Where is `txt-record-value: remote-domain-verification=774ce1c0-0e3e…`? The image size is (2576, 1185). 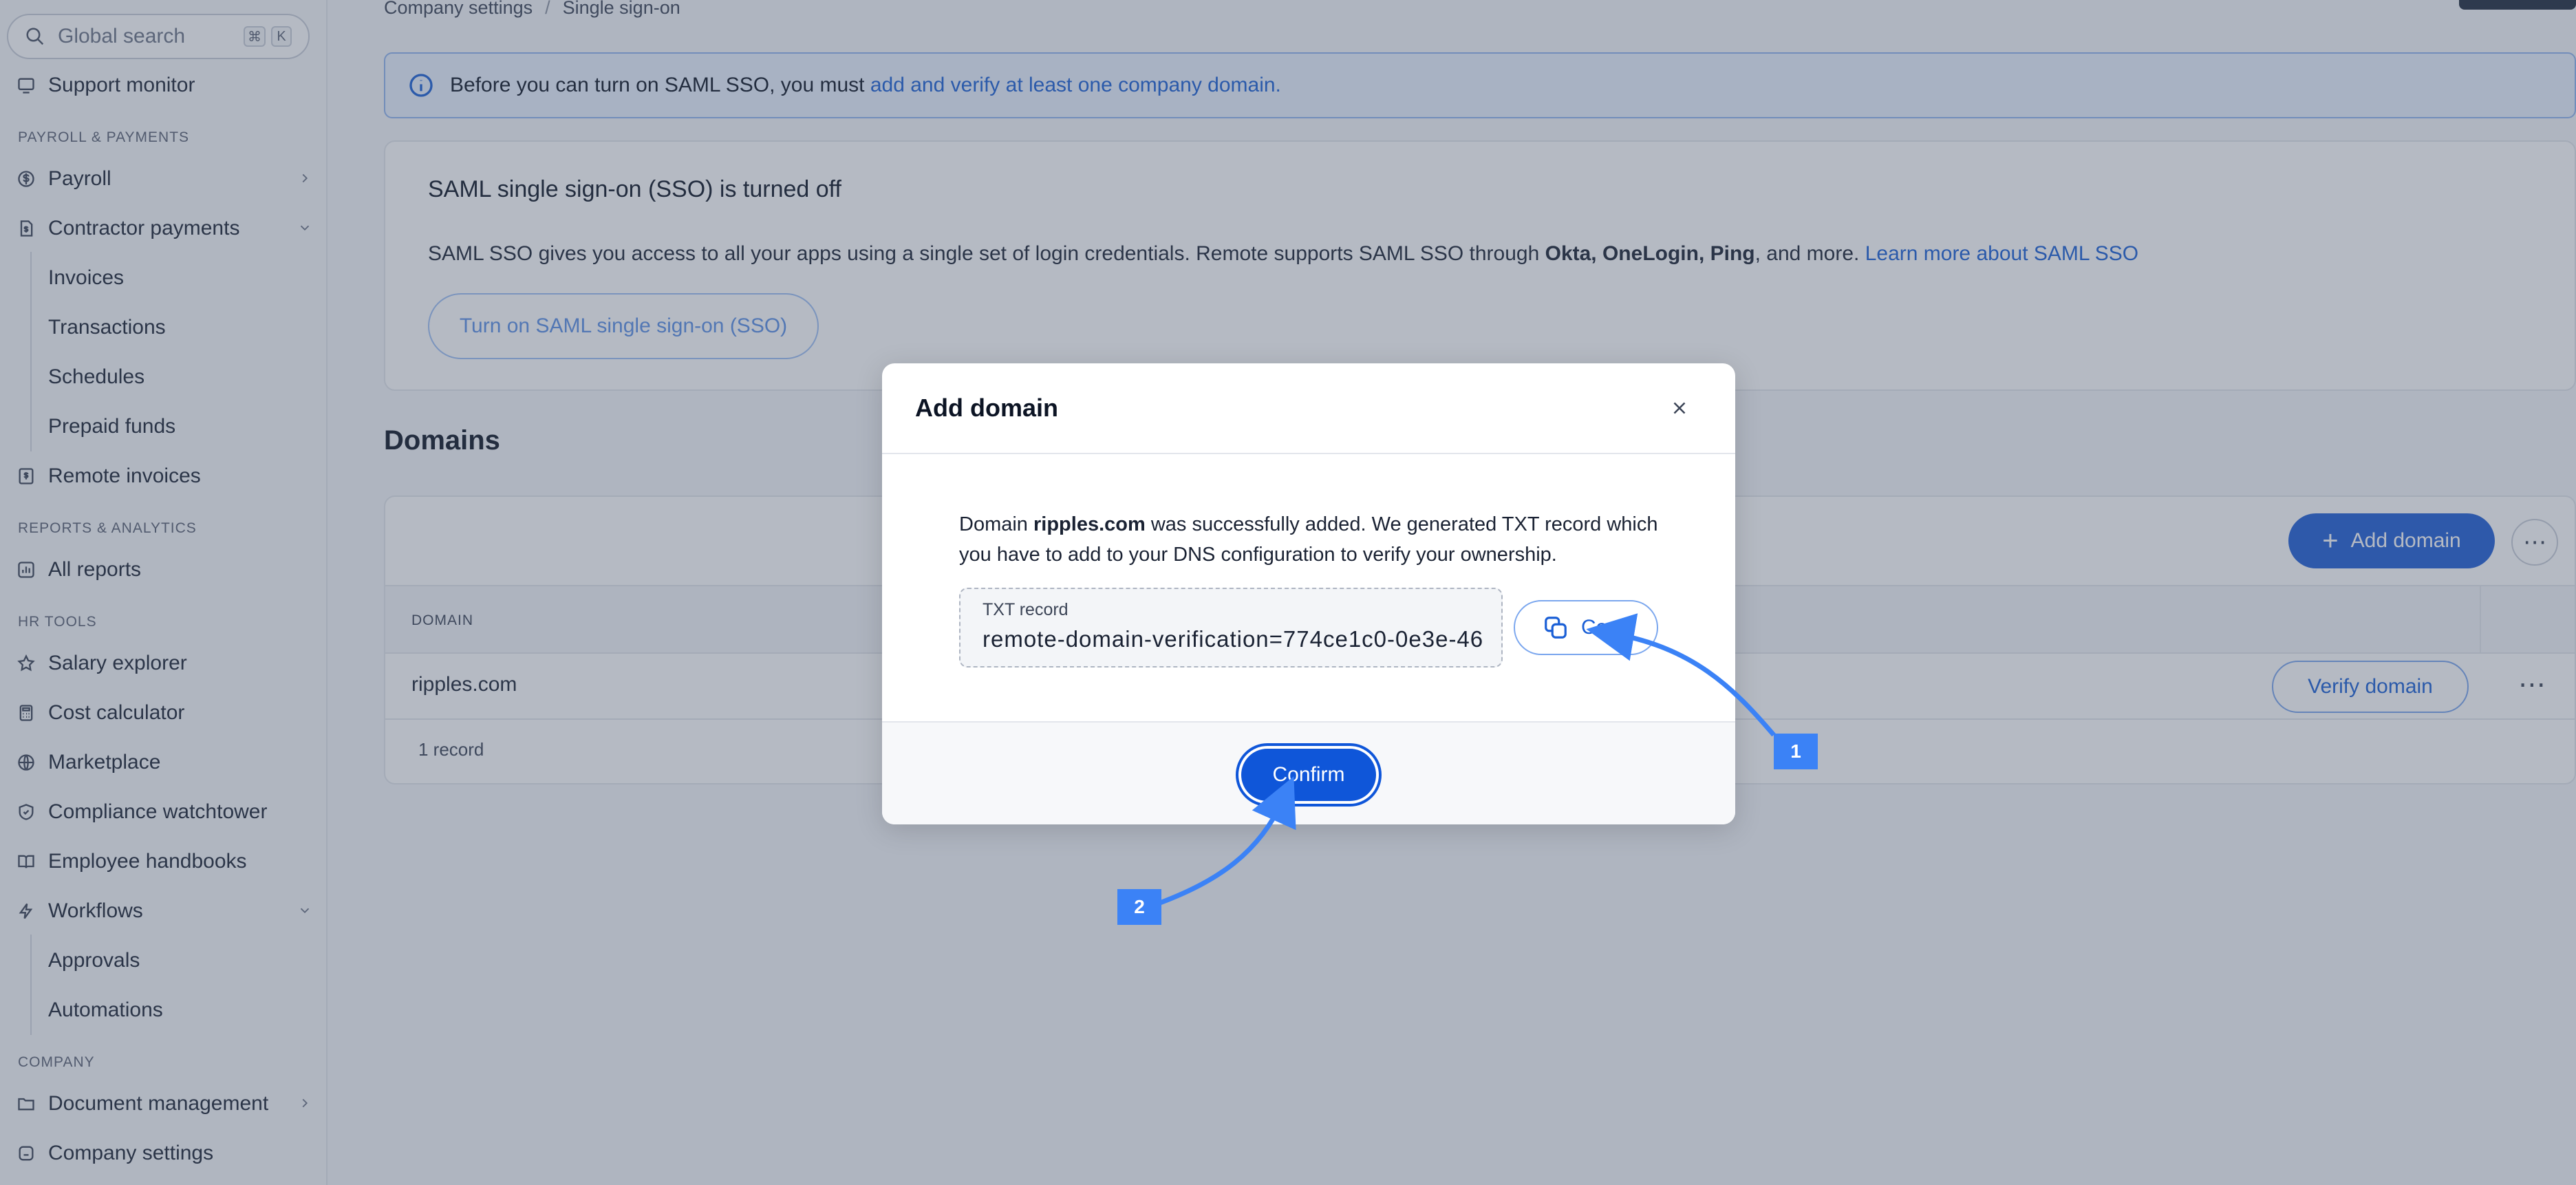
txt-record-value: remote-domain-verification=774ce1c0-0e3e… is located at coordinates (1233, 639).